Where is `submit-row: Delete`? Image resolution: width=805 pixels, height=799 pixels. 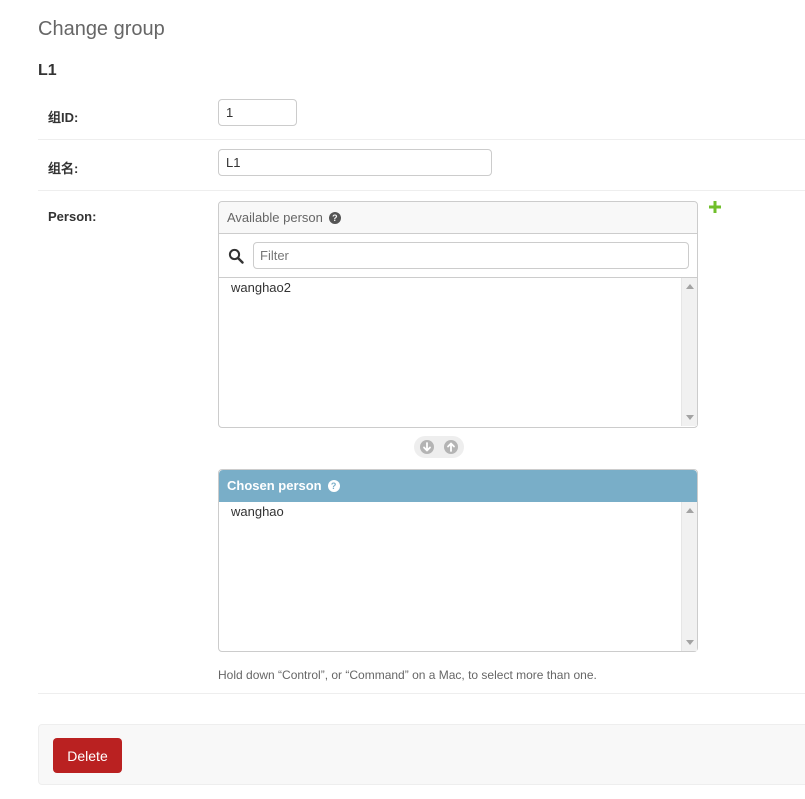 submit-row: Delete is located at coordinates (421, 754).